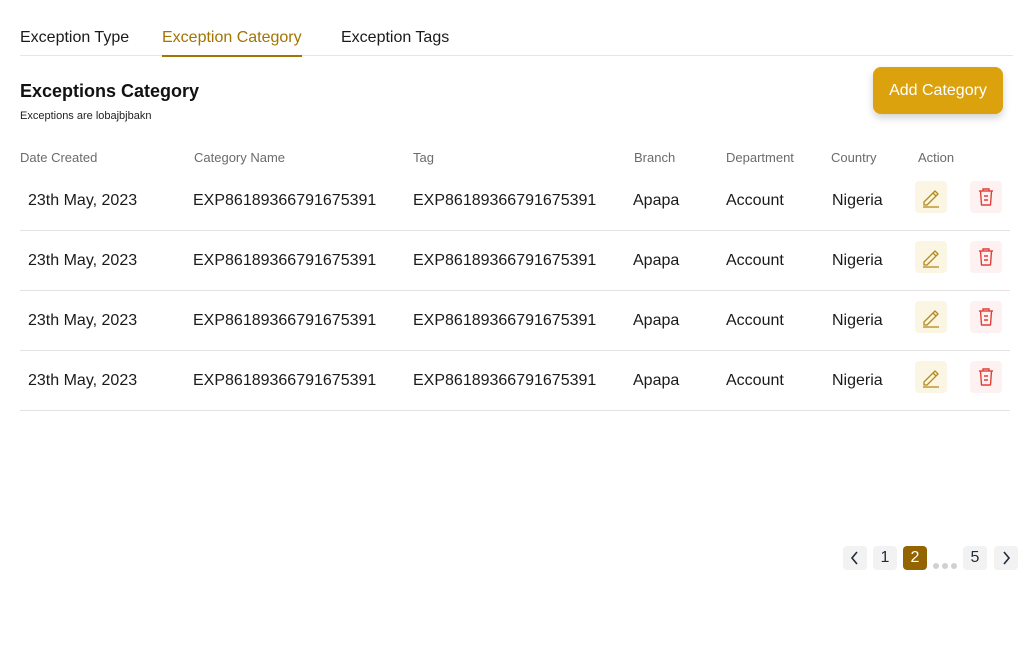 The height and width of the screenshot is (648, 1033). What do you see at coordinates (915, 558) in the screenshot?
I see `page-2-button: 2` at bounding box center [915, 558].